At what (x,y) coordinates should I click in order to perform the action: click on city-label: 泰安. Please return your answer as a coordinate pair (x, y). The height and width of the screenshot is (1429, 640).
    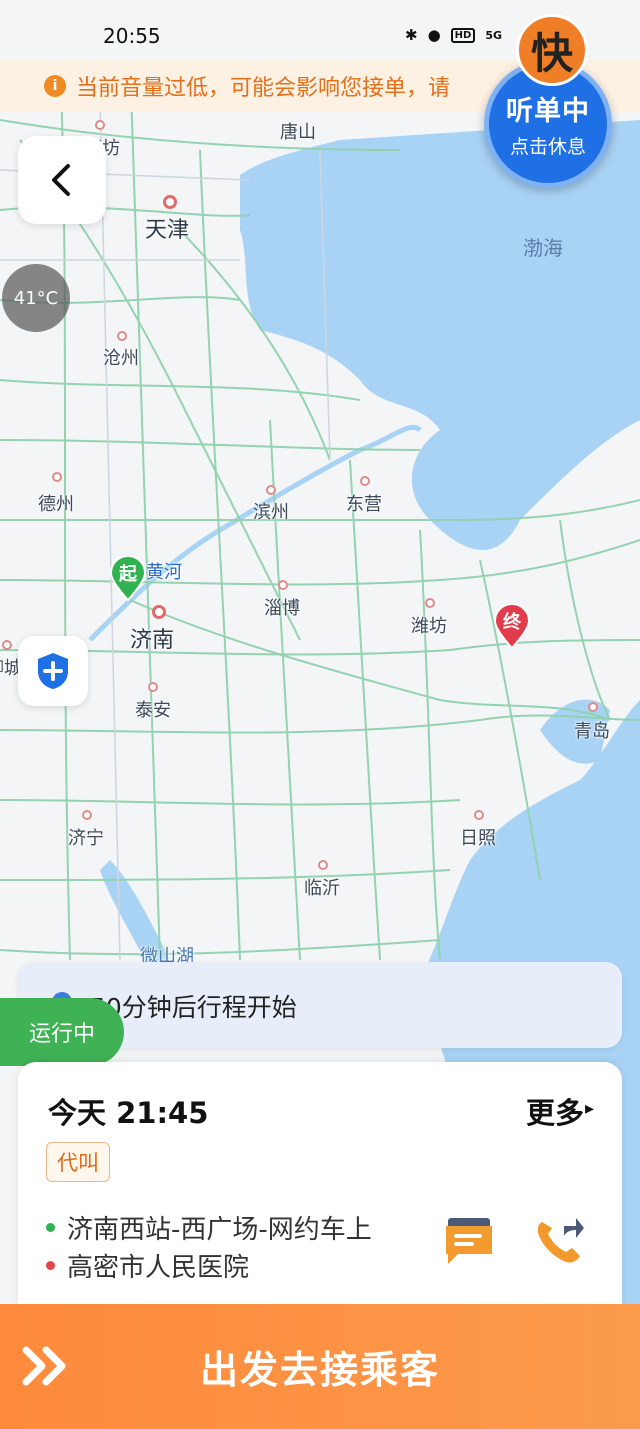
    Looking at the image, I should click on (153, 710).